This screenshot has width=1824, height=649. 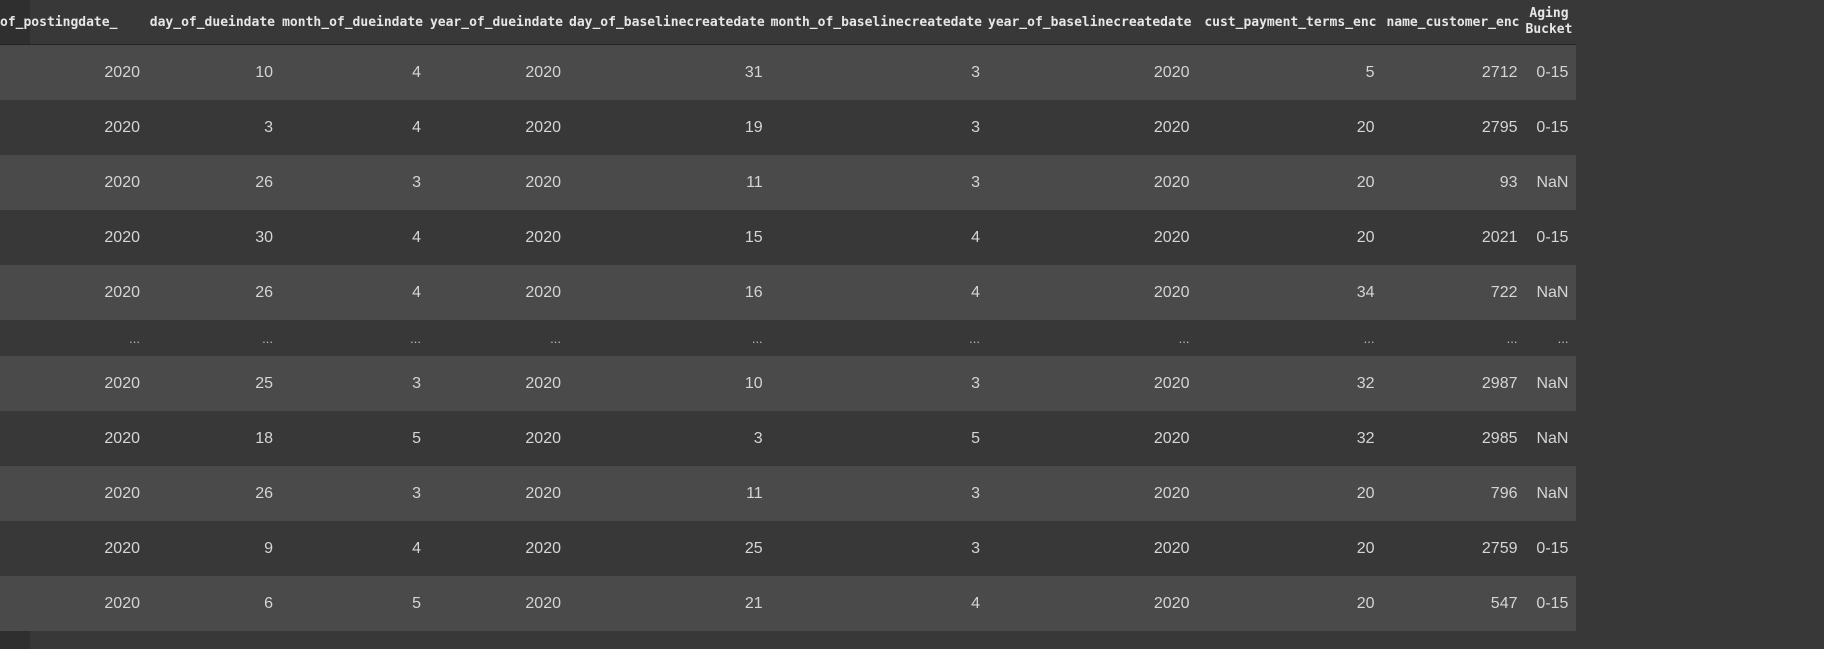 I want to click on table-cell: 2987, so click(x=1454, y=383).